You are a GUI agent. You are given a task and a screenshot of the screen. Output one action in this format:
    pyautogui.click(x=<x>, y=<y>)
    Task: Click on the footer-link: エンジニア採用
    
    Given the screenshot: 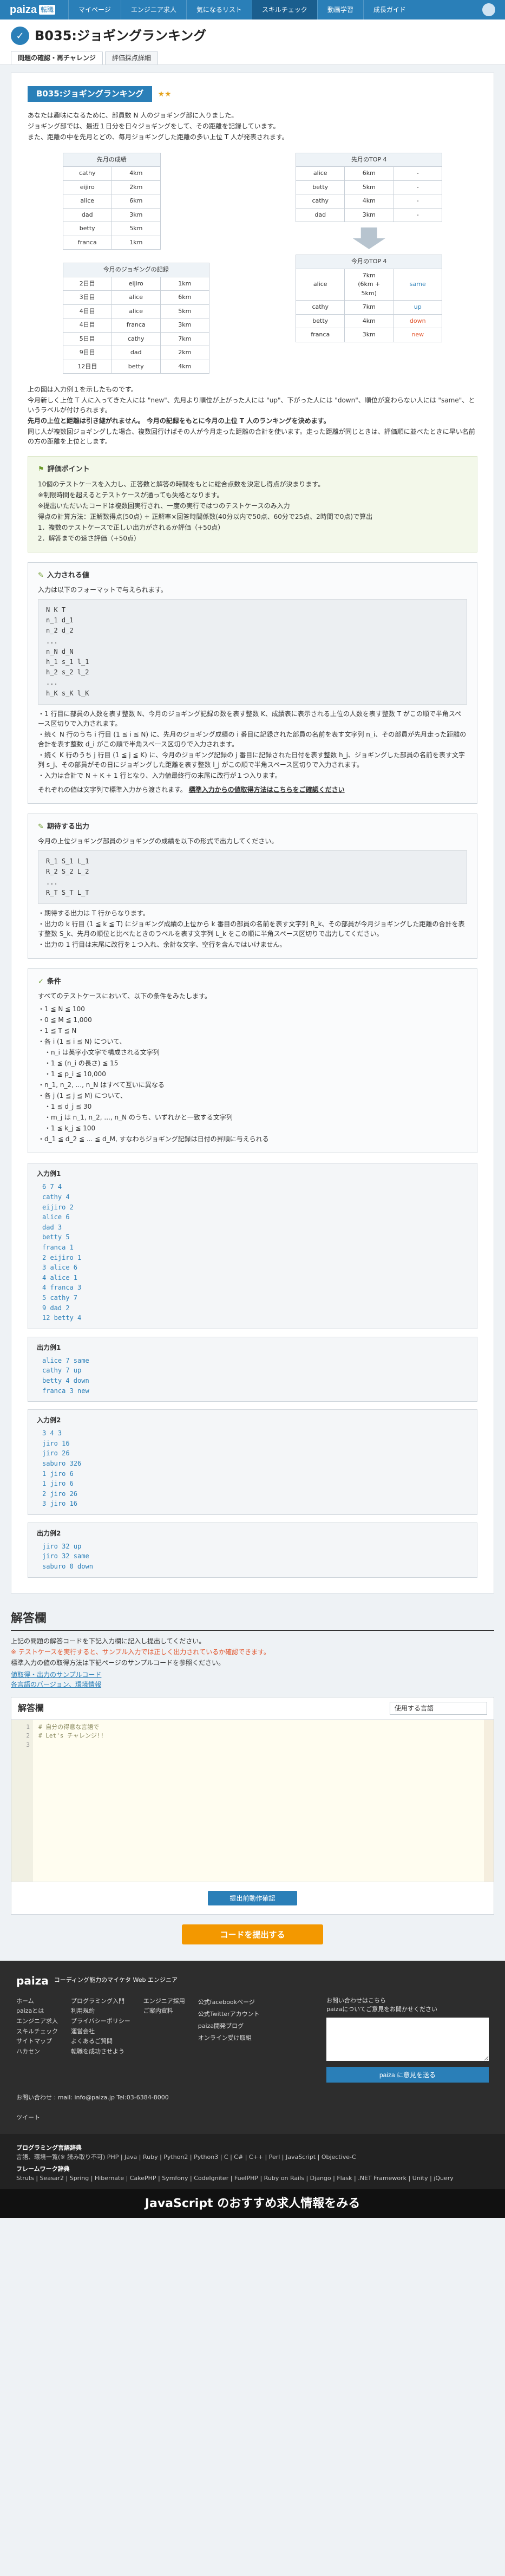 What is the action you would take?
    pyautogui.click(x=164, y=2001)
    